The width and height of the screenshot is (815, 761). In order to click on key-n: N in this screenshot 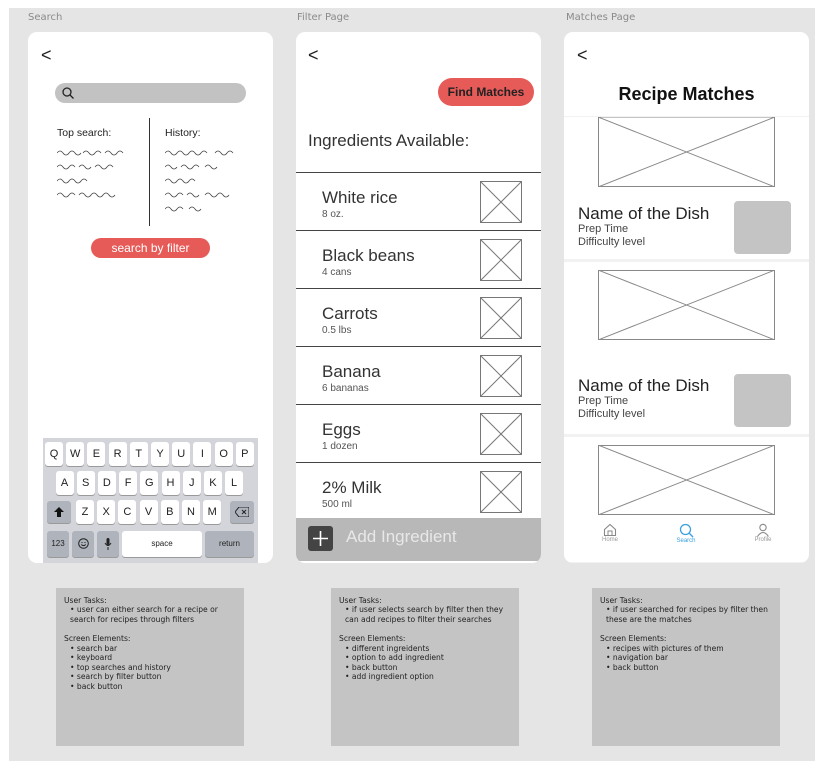, I will do `click(191, 512)`.